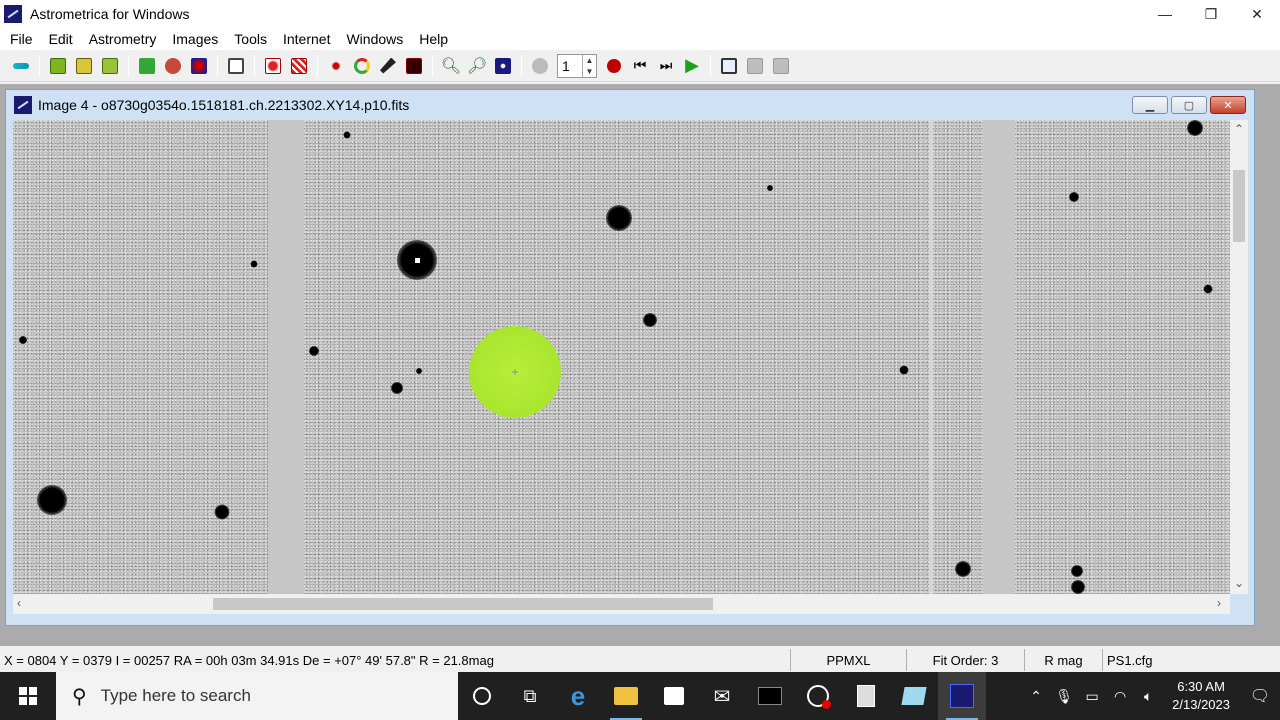  I want to click on red-grid-icon, so click(299, 65).